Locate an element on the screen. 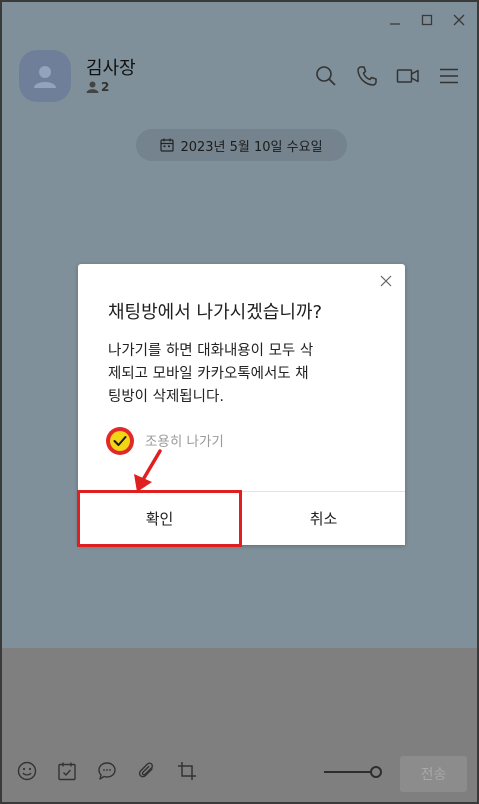 This screenshot has width=479, height=804. confirm-button: 확인 is located at coordinates (159, 518).